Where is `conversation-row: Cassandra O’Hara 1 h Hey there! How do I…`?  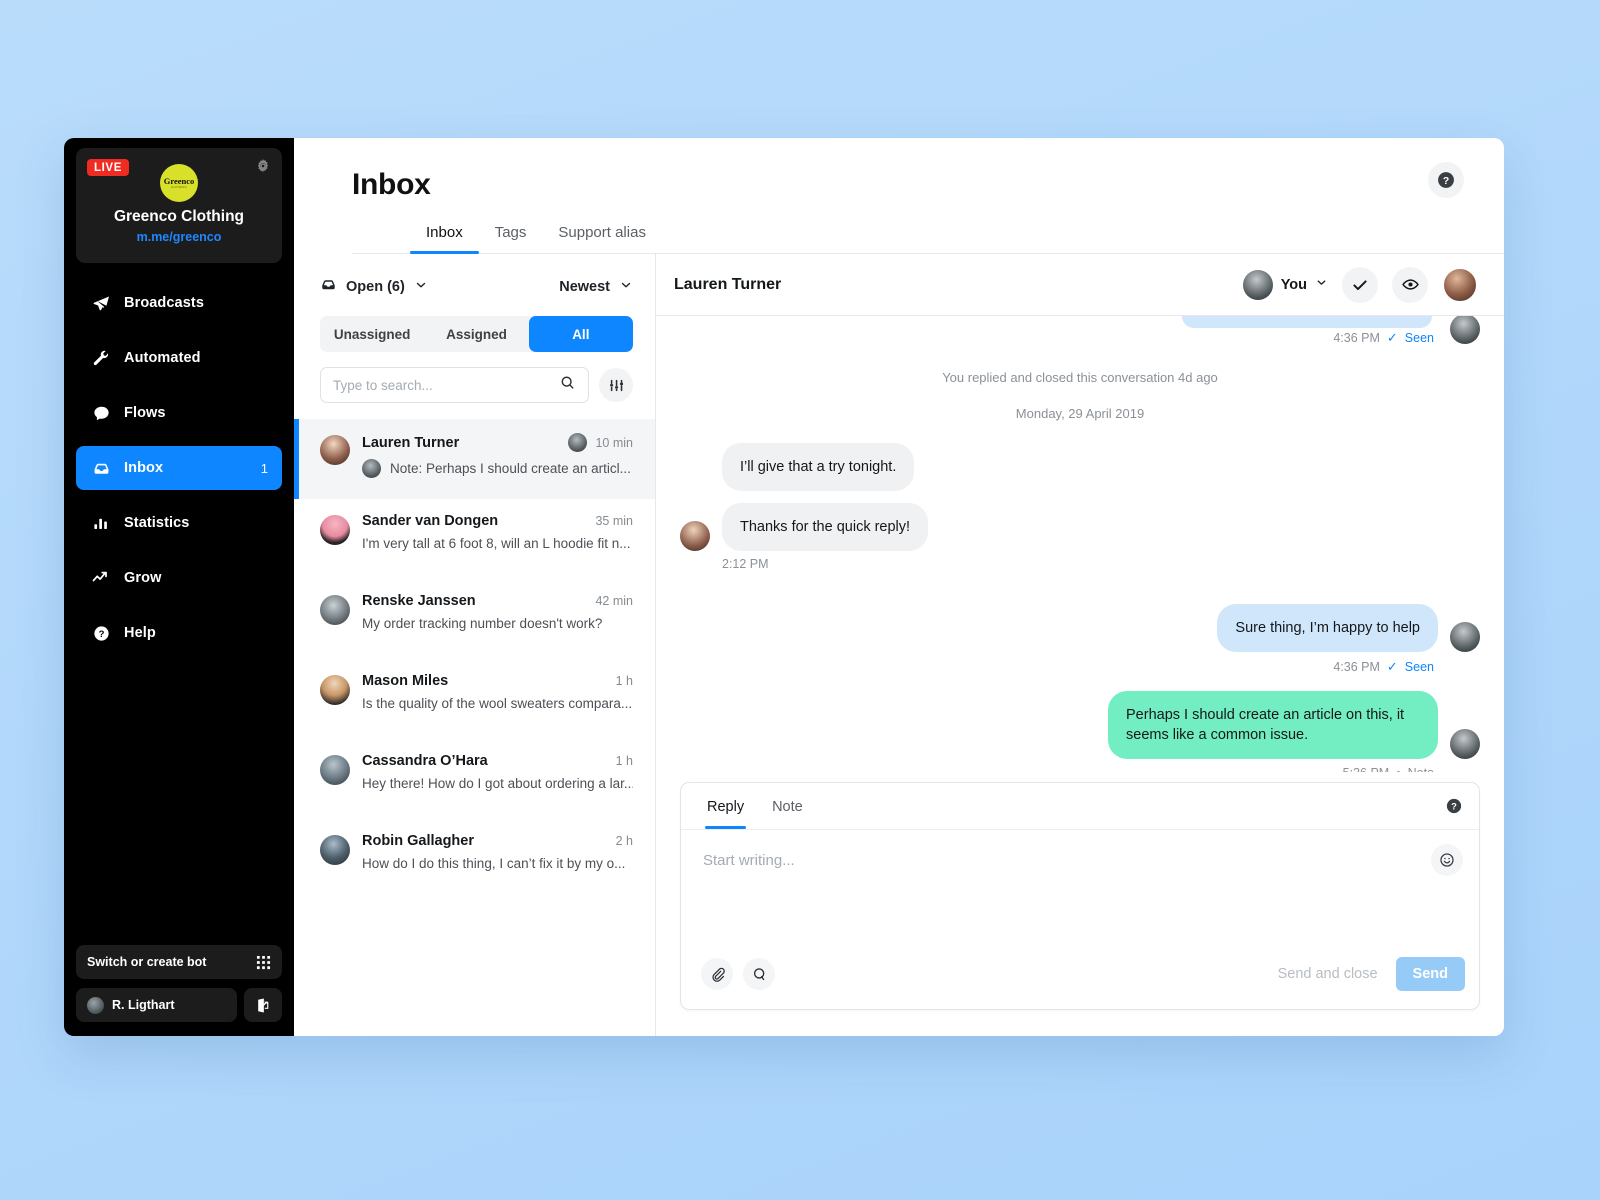 conversation-row: Cassandra O’Hara 1 h Hey there! How do I… is located at coordinates (474, 779).